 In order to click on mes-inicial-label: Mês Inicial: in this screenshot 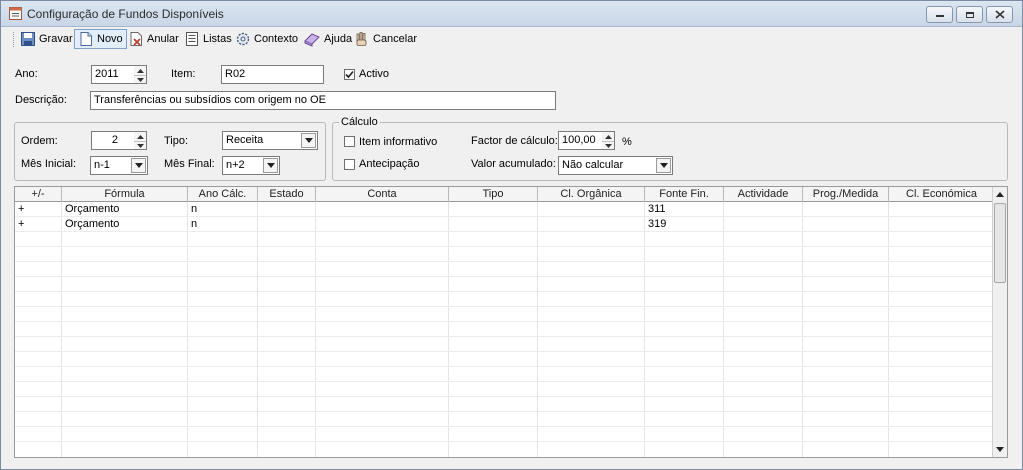, I will do `click(49, 164)`.